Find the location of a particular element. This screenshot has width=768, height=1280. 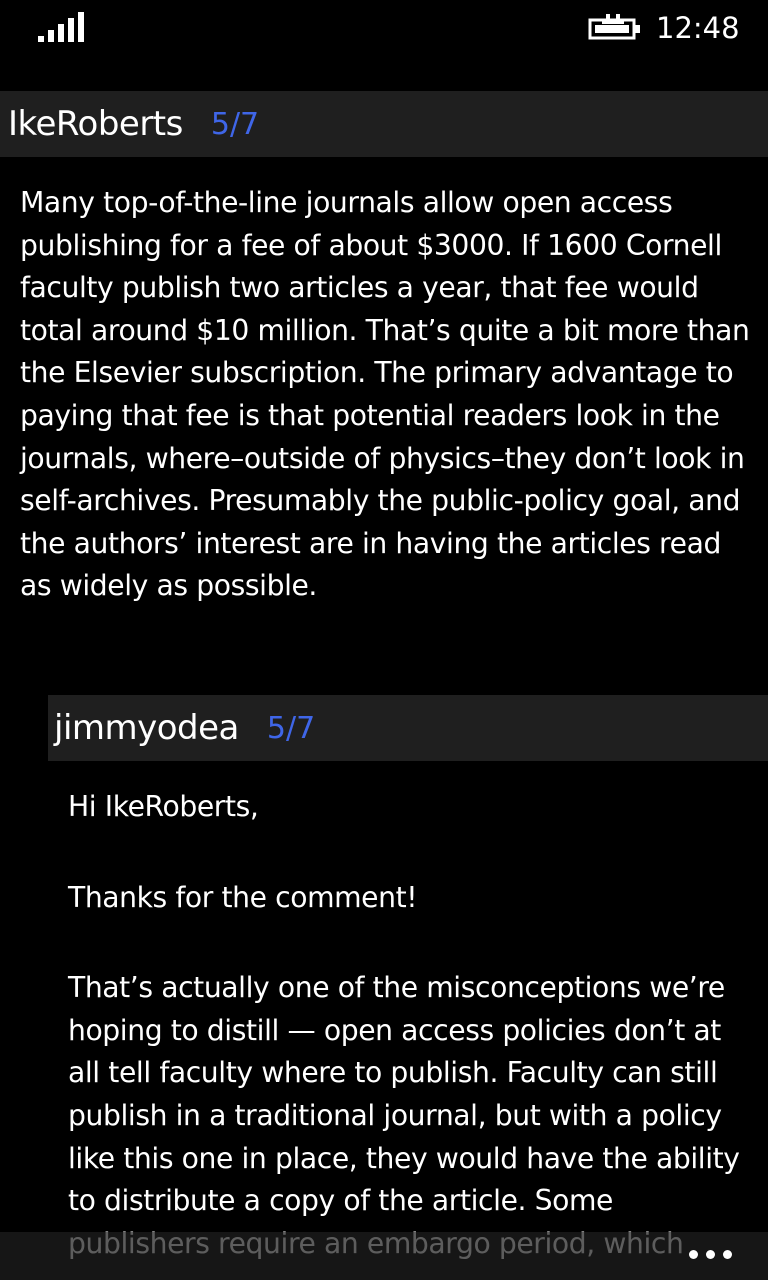

reply-paragraph: Hi IkeRoberts, is located at coordinates (163, 806).